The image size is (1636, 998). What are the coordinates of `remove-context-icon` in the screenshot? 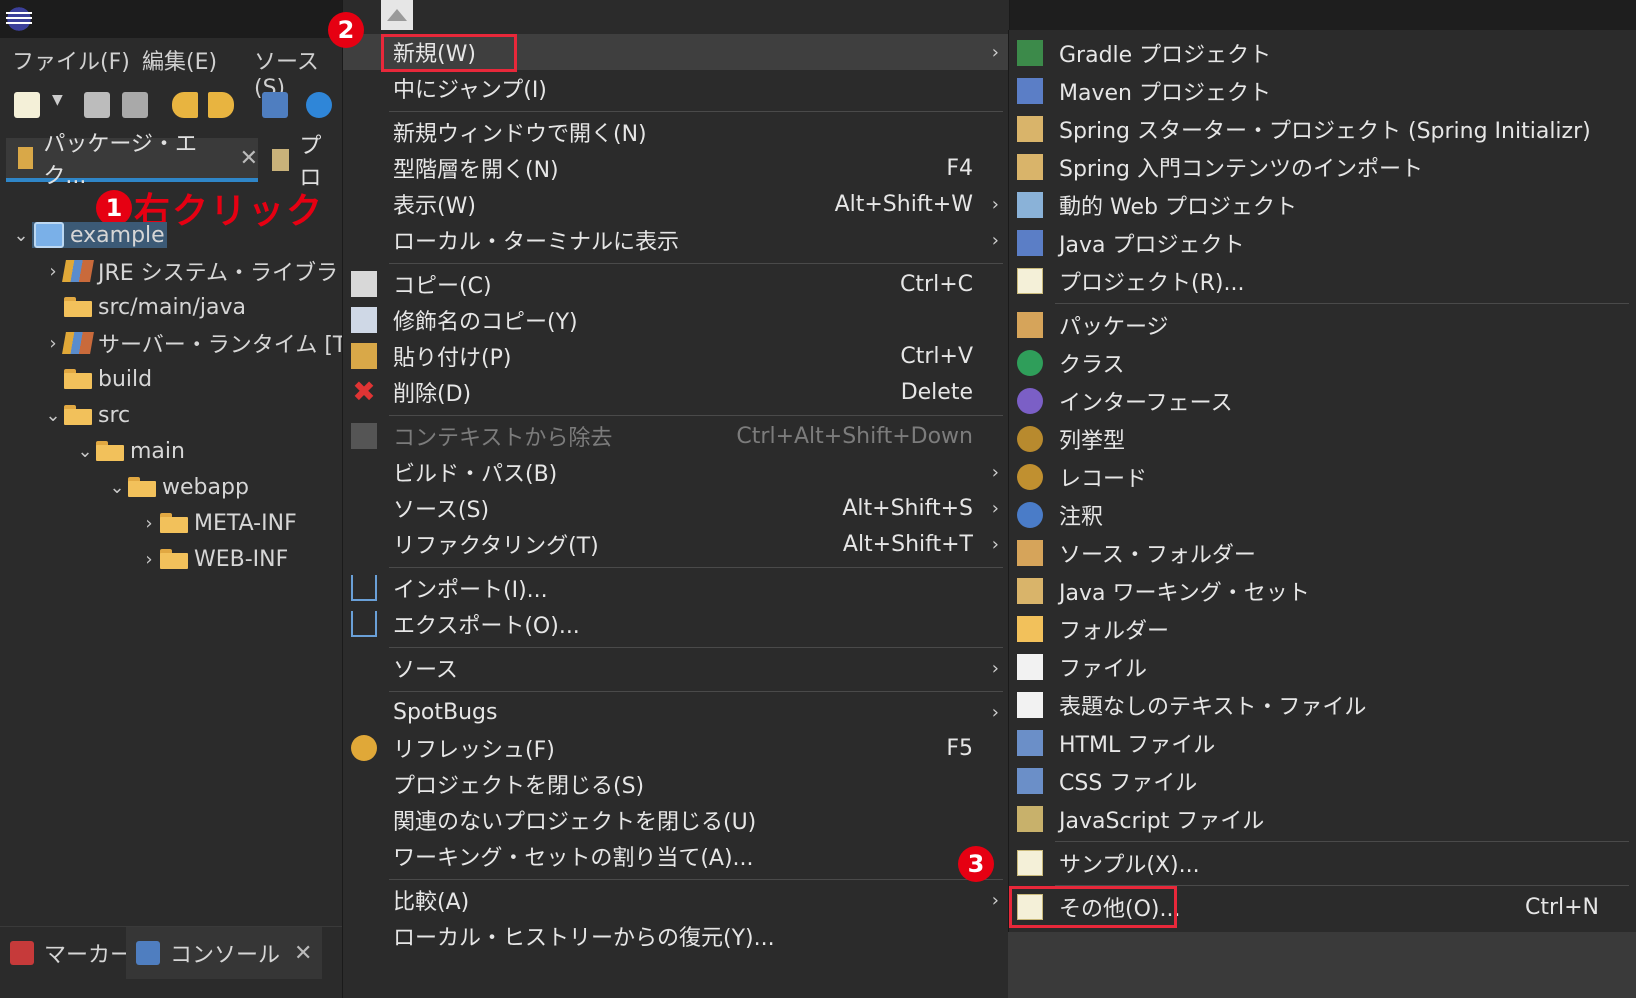 It's located at (364, 436).